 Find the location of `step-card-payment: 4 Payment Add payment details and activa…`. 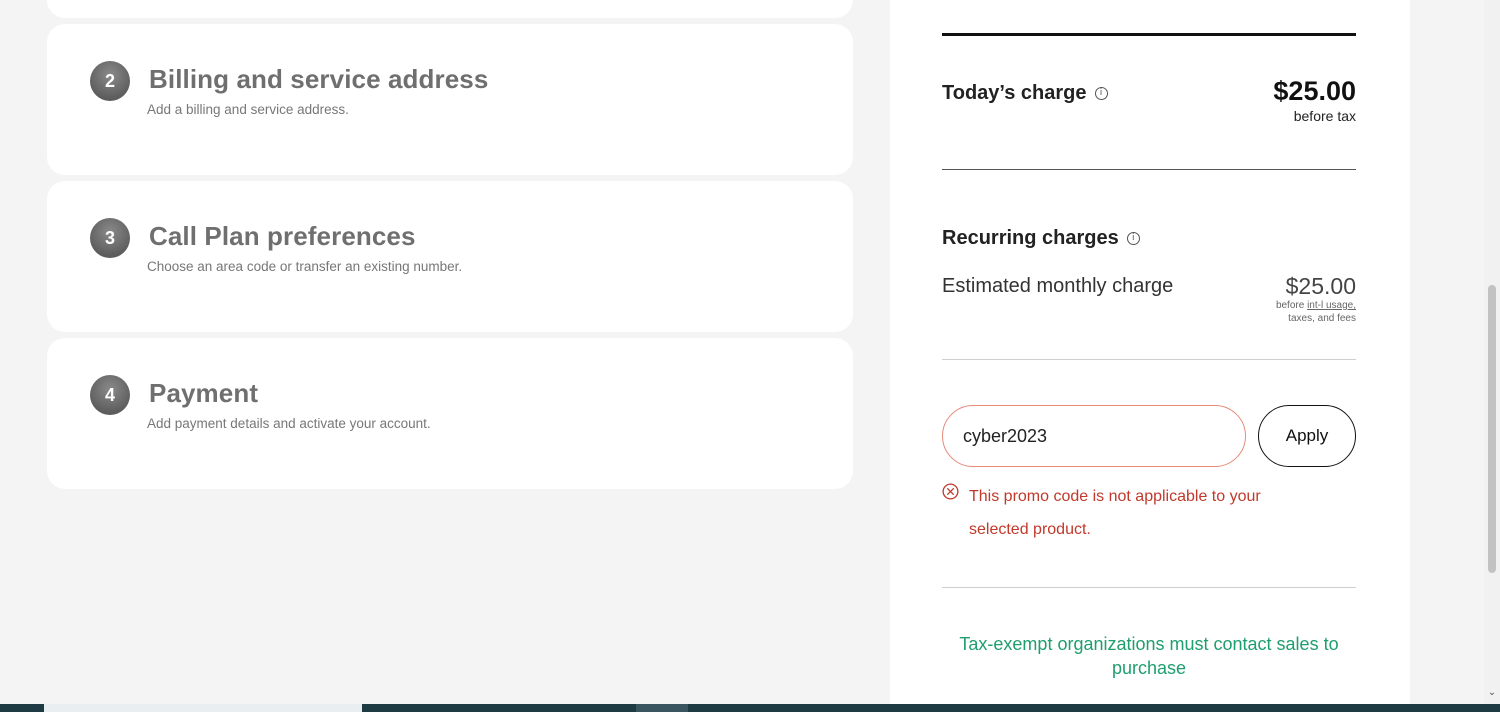

step-card-payment: 4 Payment Add payment details and activa… is located at coordinates (450, 413).